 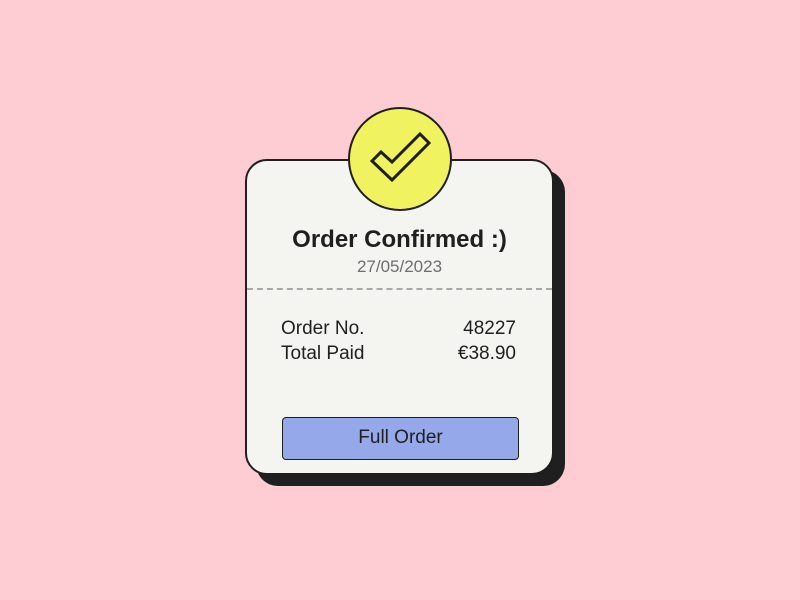 What do you see at coordinates (398, 329) in the screenshot?
I see `order-number-row: Order No. 48227` at bounding box center [398, 329].